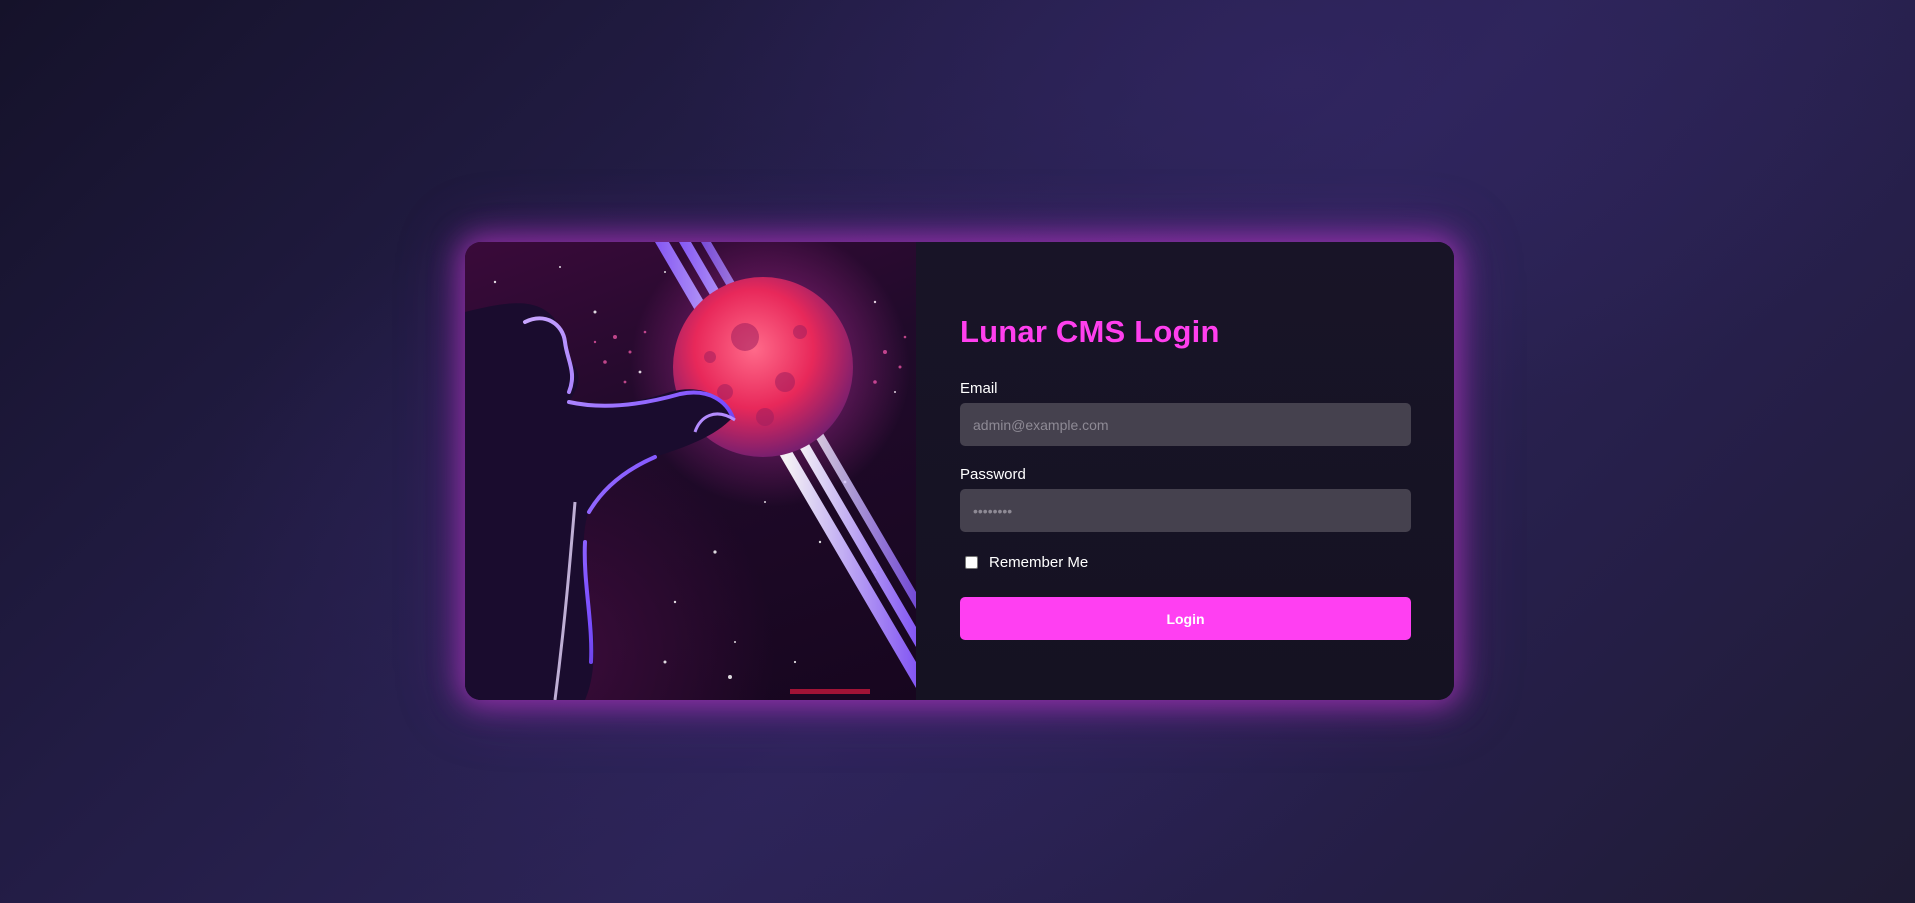 This screenshot has height=903, width=1915. Describe the element at coordinates (993, 474) in the screenshot. I see `password-label: Password` at that location.